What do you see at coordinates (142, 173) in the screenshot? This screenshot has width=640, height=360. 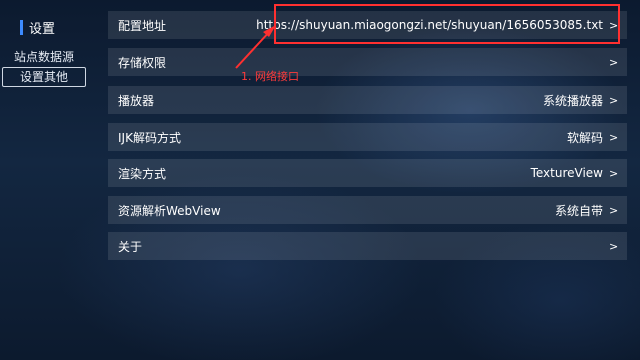 I see `setting-label: 渲染方式` at bounding box center [142, 173].